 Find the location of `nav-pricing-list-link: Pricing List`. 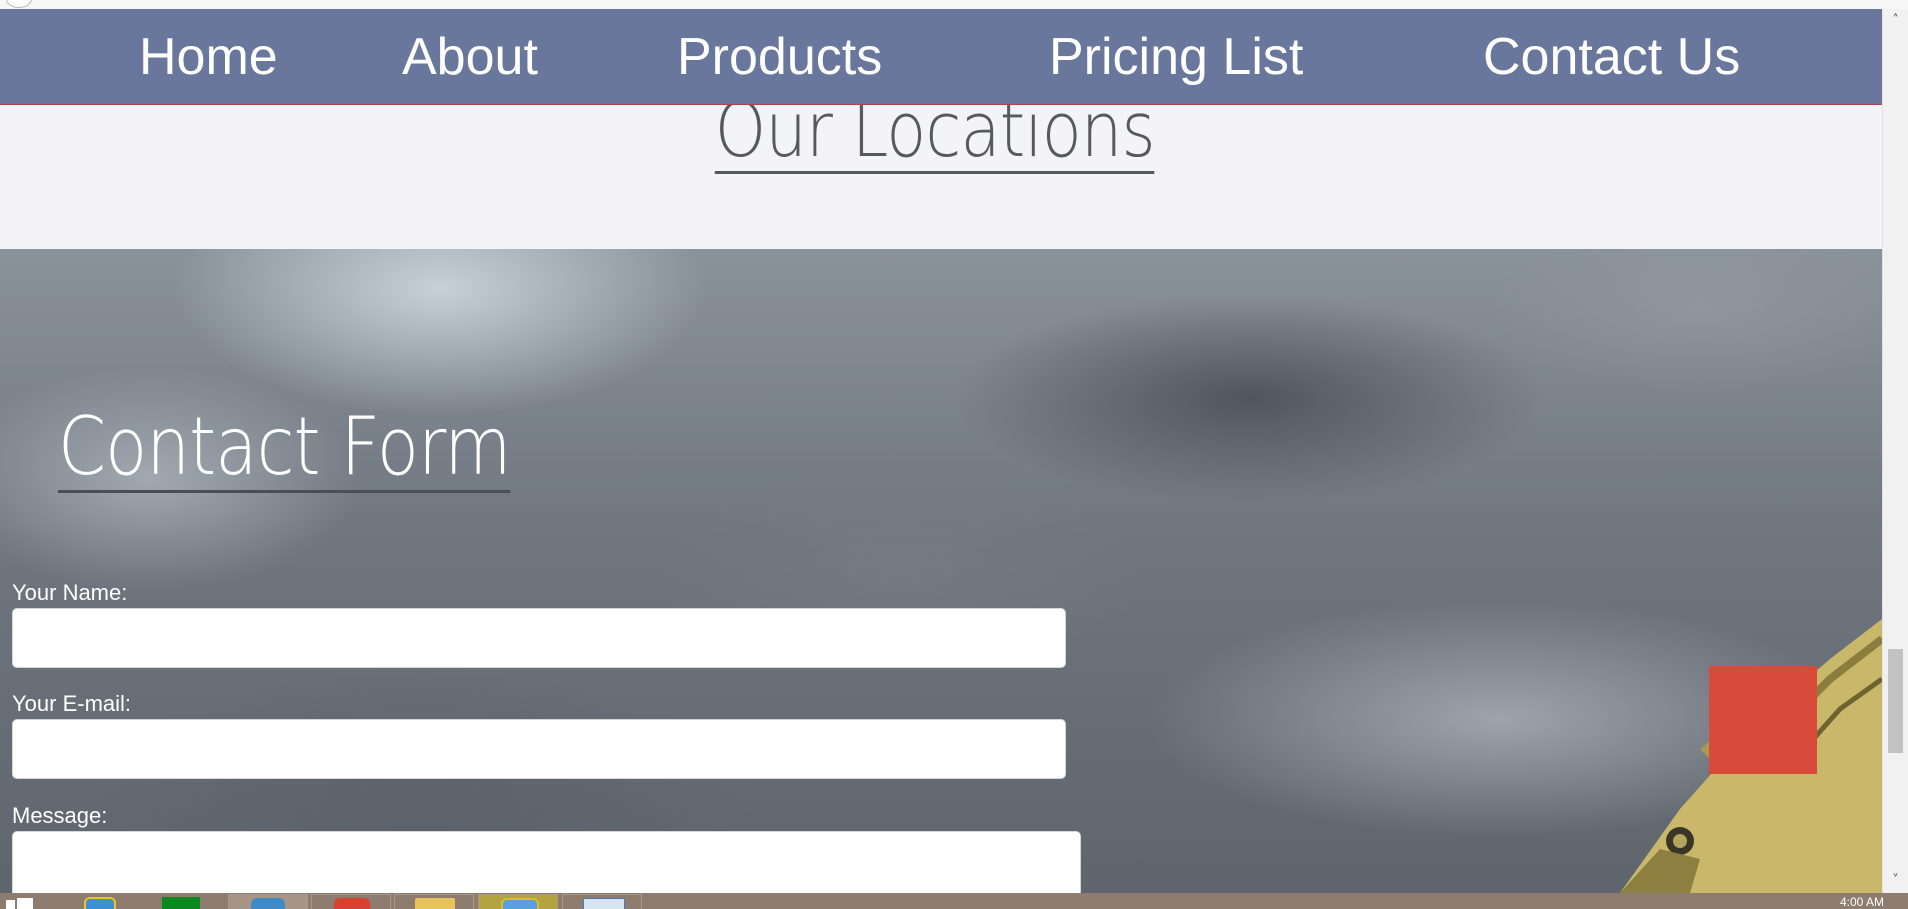

nav-pricing-list-link: Pricing List is located at coordinates (1176, 57).